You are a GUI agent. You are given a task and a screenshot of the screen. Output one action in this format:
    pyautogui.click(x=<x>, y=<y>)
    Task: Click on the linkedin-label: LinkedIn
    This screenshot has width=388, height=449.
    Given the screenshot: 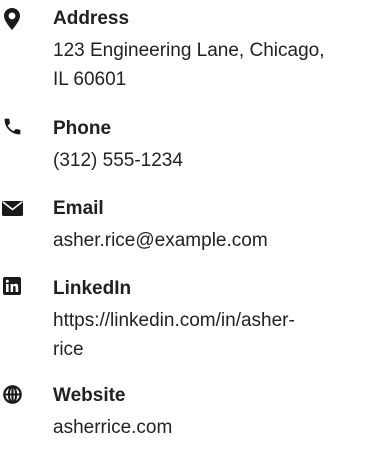 What is the action you would take?
    pyautogui.click(x=92, y=288)
    